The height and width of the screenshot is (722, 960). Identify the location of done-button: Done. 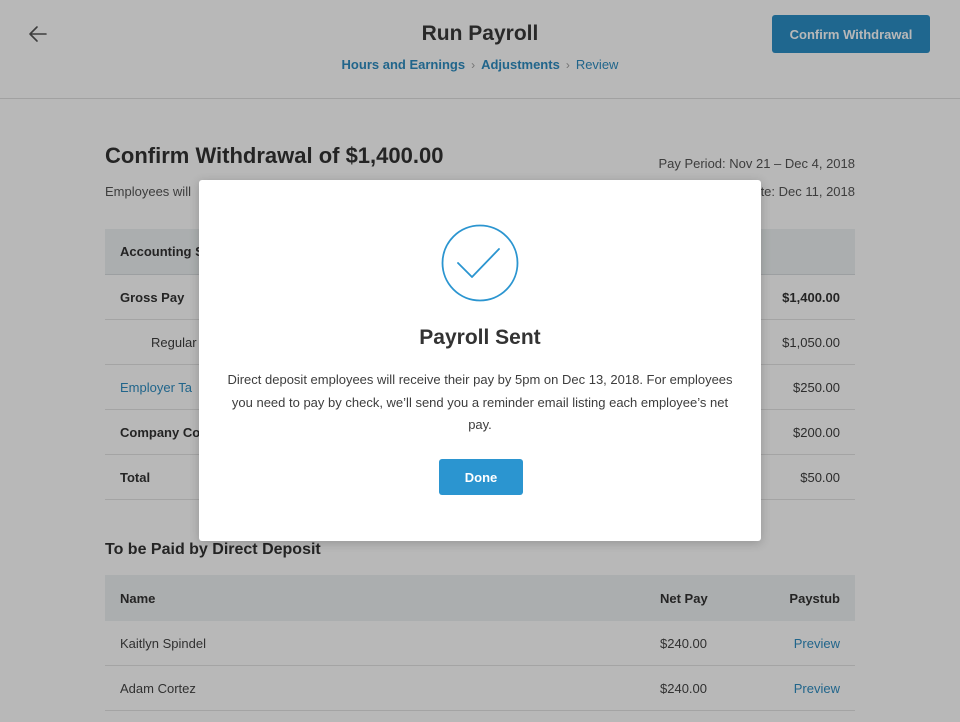
(481, 477).